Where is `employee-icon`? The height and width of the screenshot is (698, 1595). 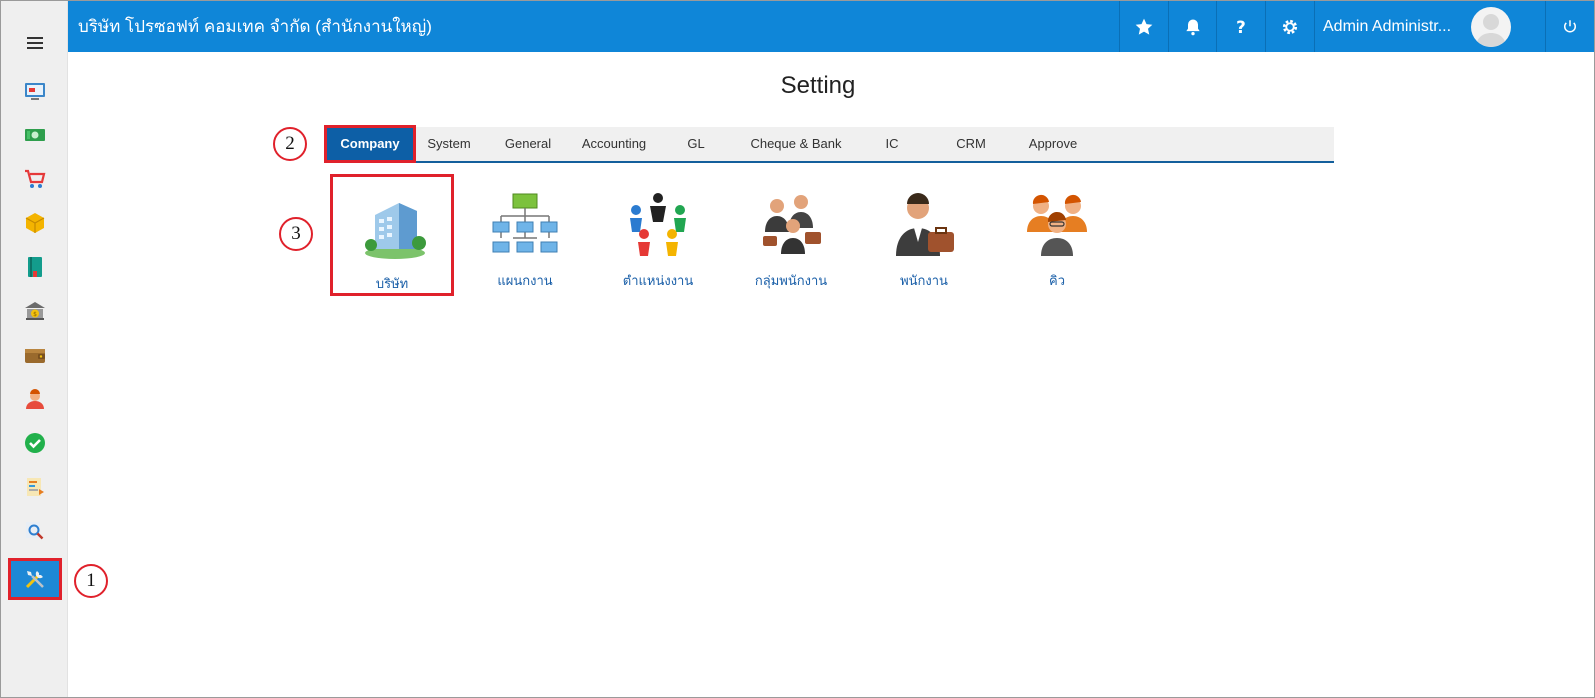
employee-icon is located at coordinates (925, 224).